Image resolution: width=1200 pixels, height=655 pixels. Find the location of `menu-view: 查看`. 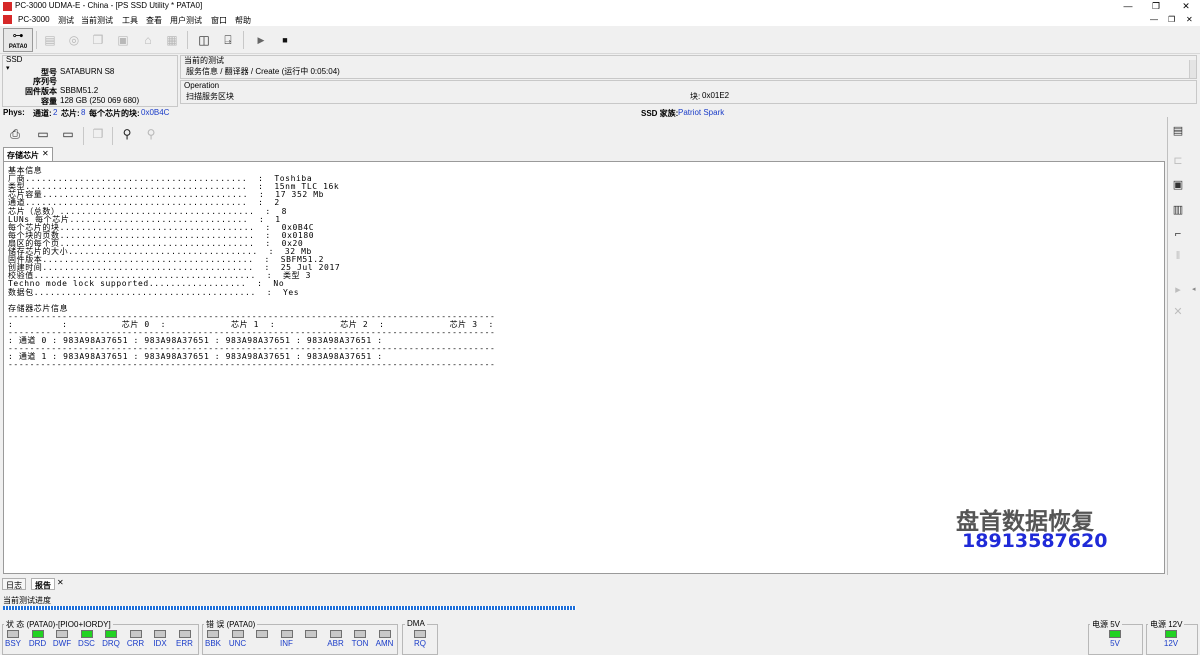

menu-view: 查看 is located at coordinates (154, 20).